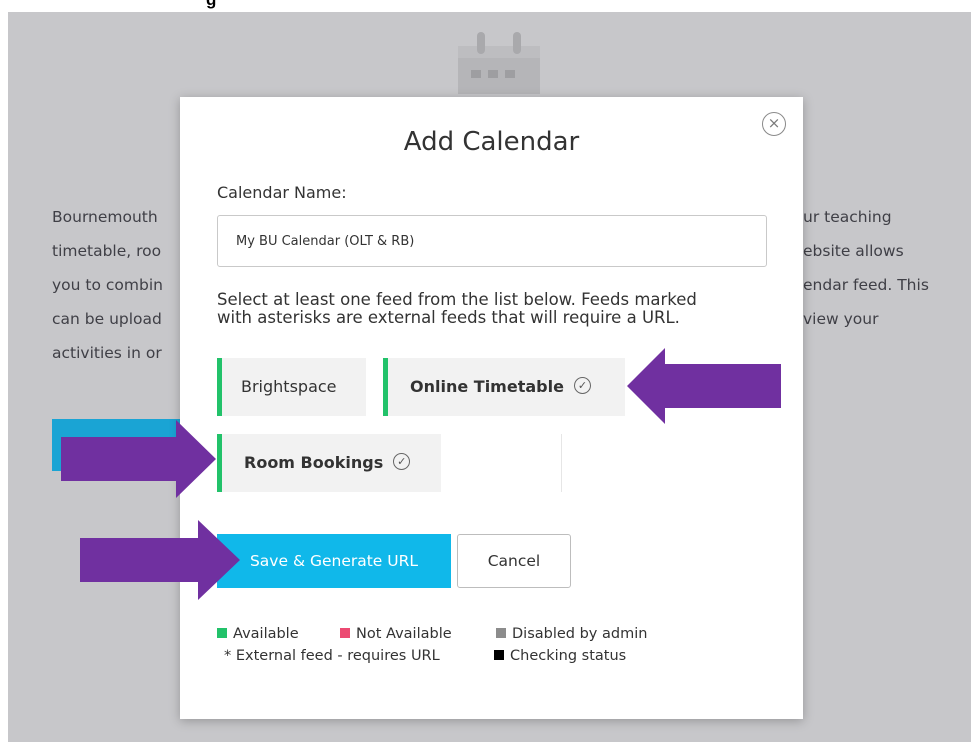 The image size is (971, 742). Describe the element at coordinates (314, 462) in the screenshot. I see `feed-label: Room Bookings` at that location.